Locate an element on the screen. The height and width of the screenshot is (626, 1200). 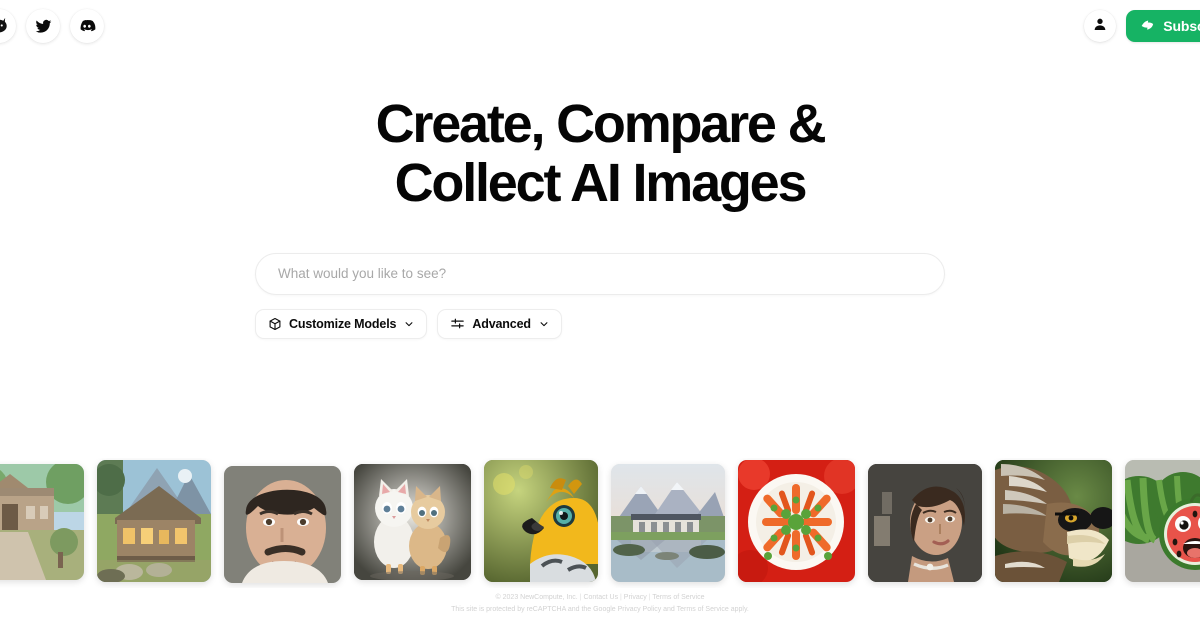
search-input is located at coordinates (600, 273).